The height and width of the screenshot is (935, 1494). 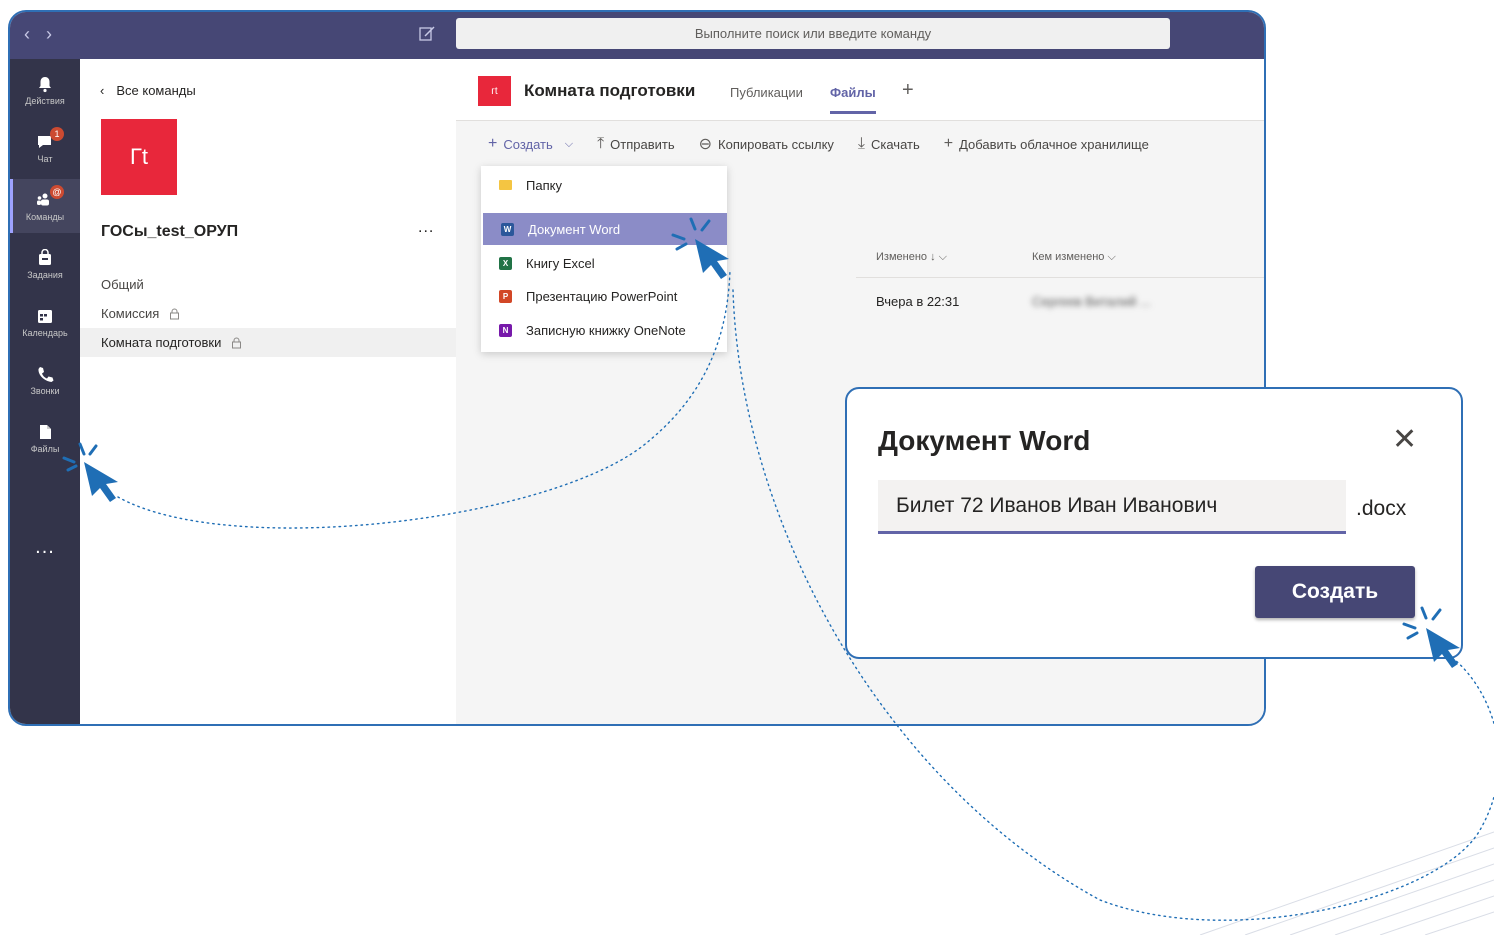 What do you see at coordinates (45, 256) in the screenshot?
I see `assignments-icon` at bounding box center [45, 256].